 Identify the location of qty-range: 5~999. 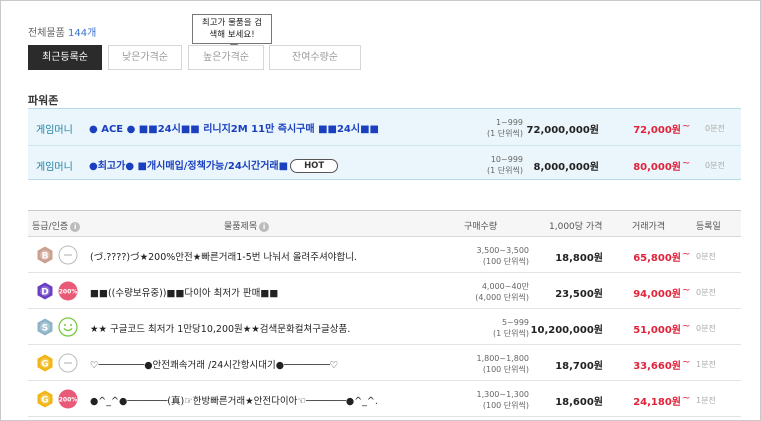
(515, 322).